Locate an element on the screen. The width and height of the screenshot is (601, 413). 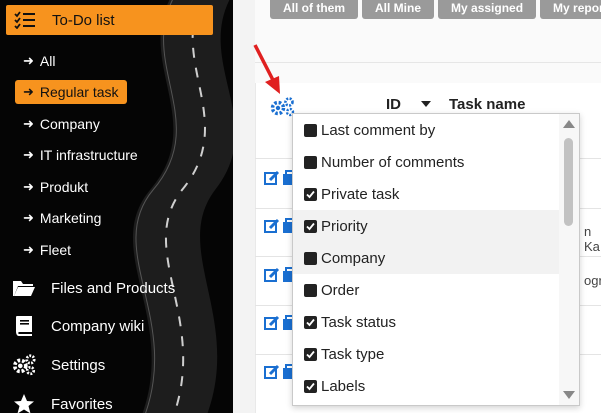
sidebar-item-fleet: ➜ Fleet is located at coordinates (47, 250).